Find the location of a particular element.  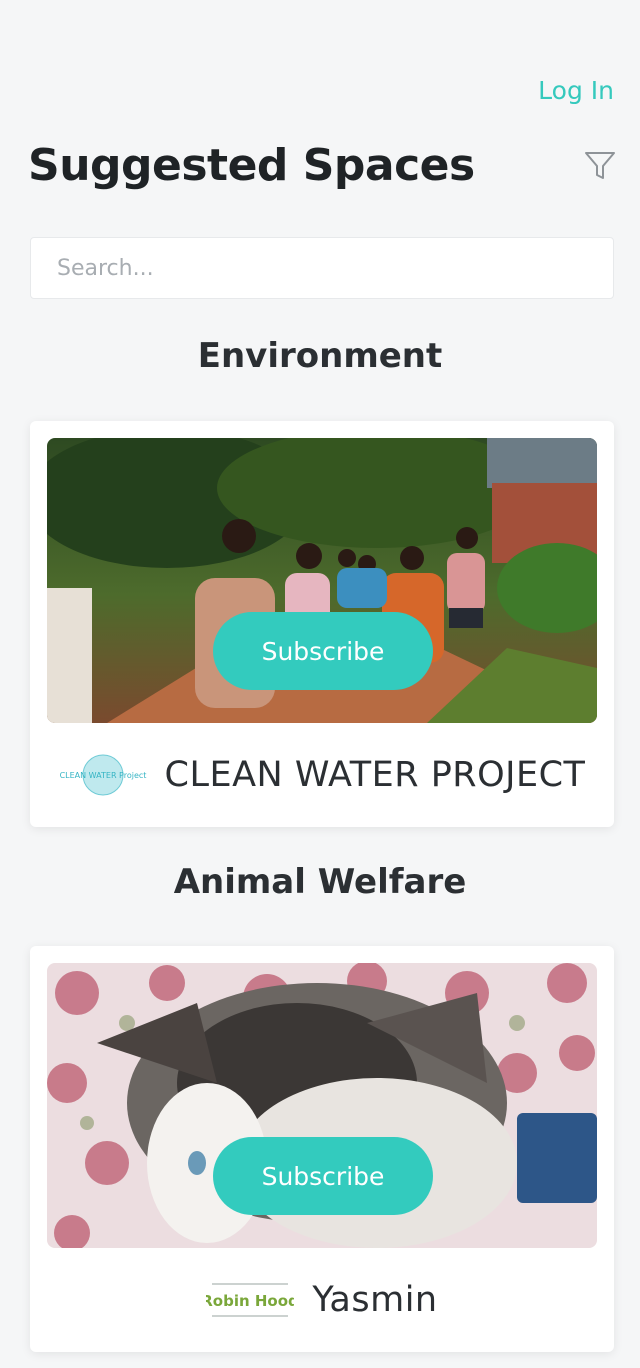

section-title-environment: Environment is located at coordinates (320, 356).